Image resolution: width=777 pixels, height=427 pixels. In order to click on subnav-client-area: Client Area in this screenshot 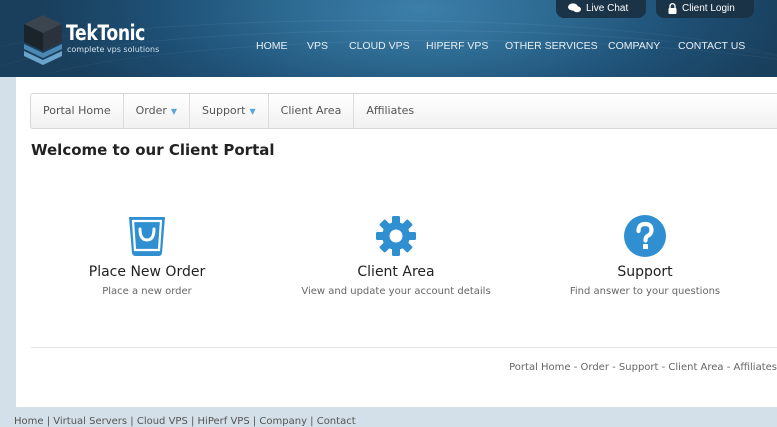, I will do `click(312, 111)`.